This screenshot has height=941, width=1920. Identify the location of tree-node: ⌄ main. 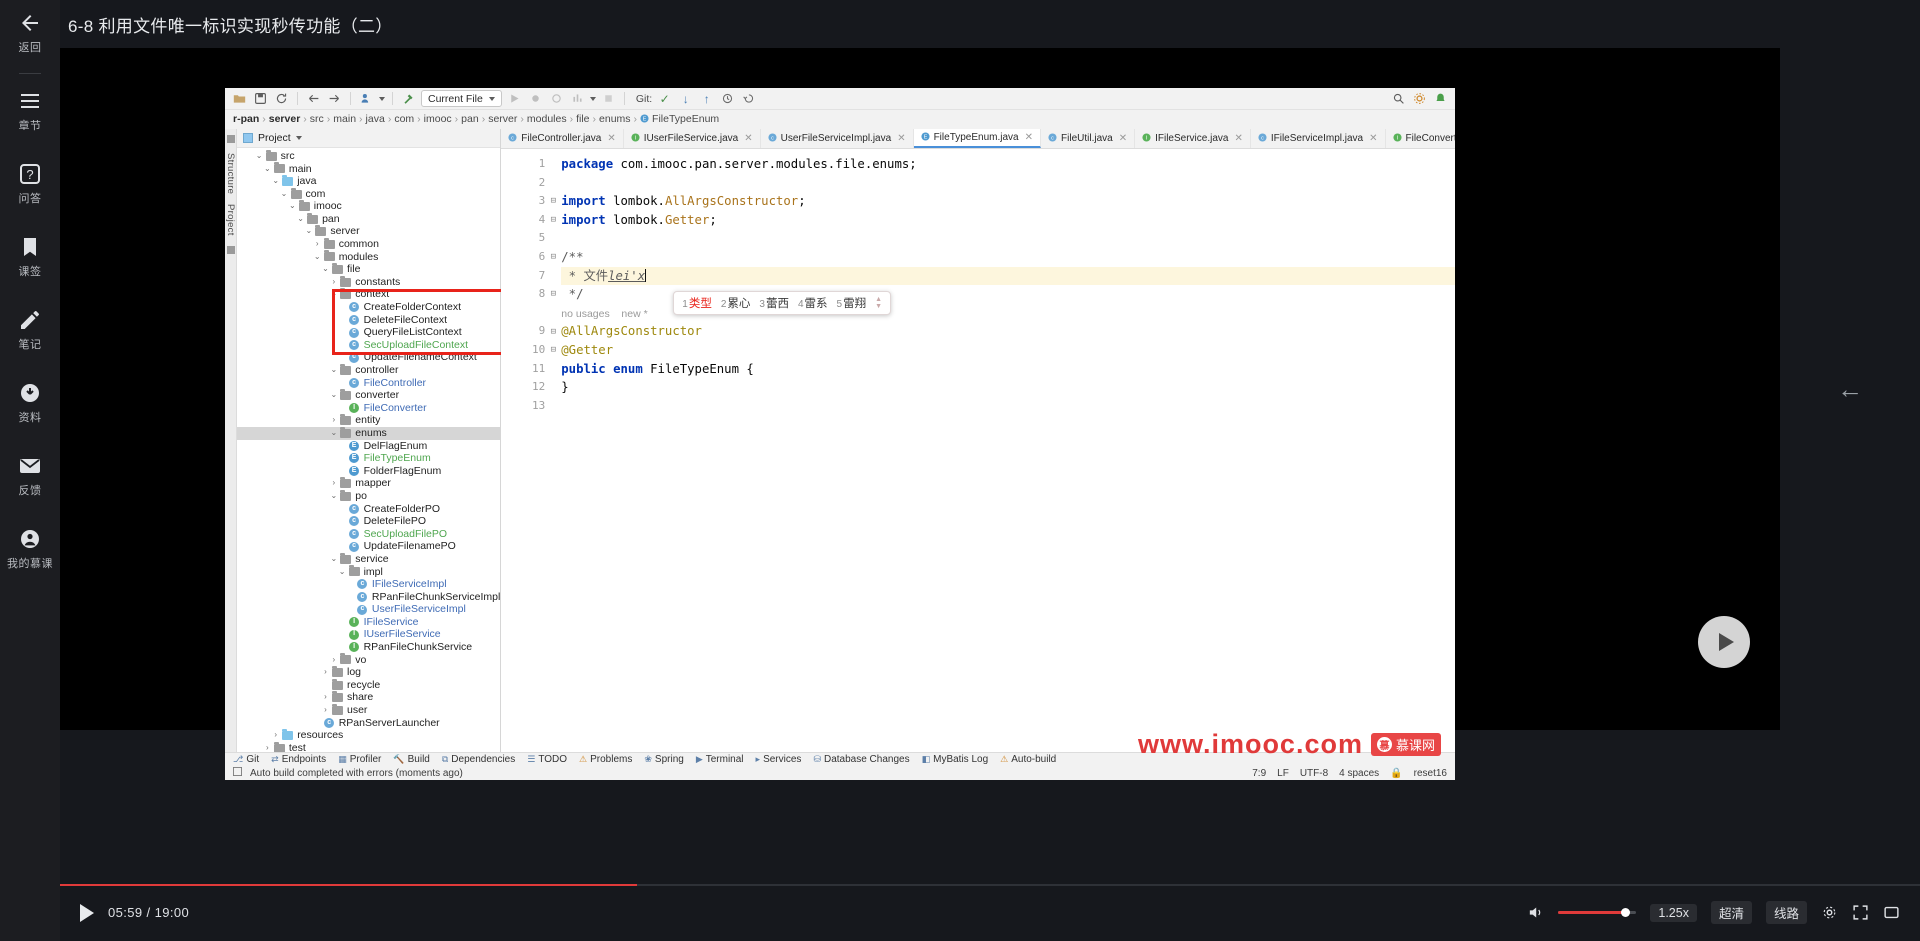
(368, 169).